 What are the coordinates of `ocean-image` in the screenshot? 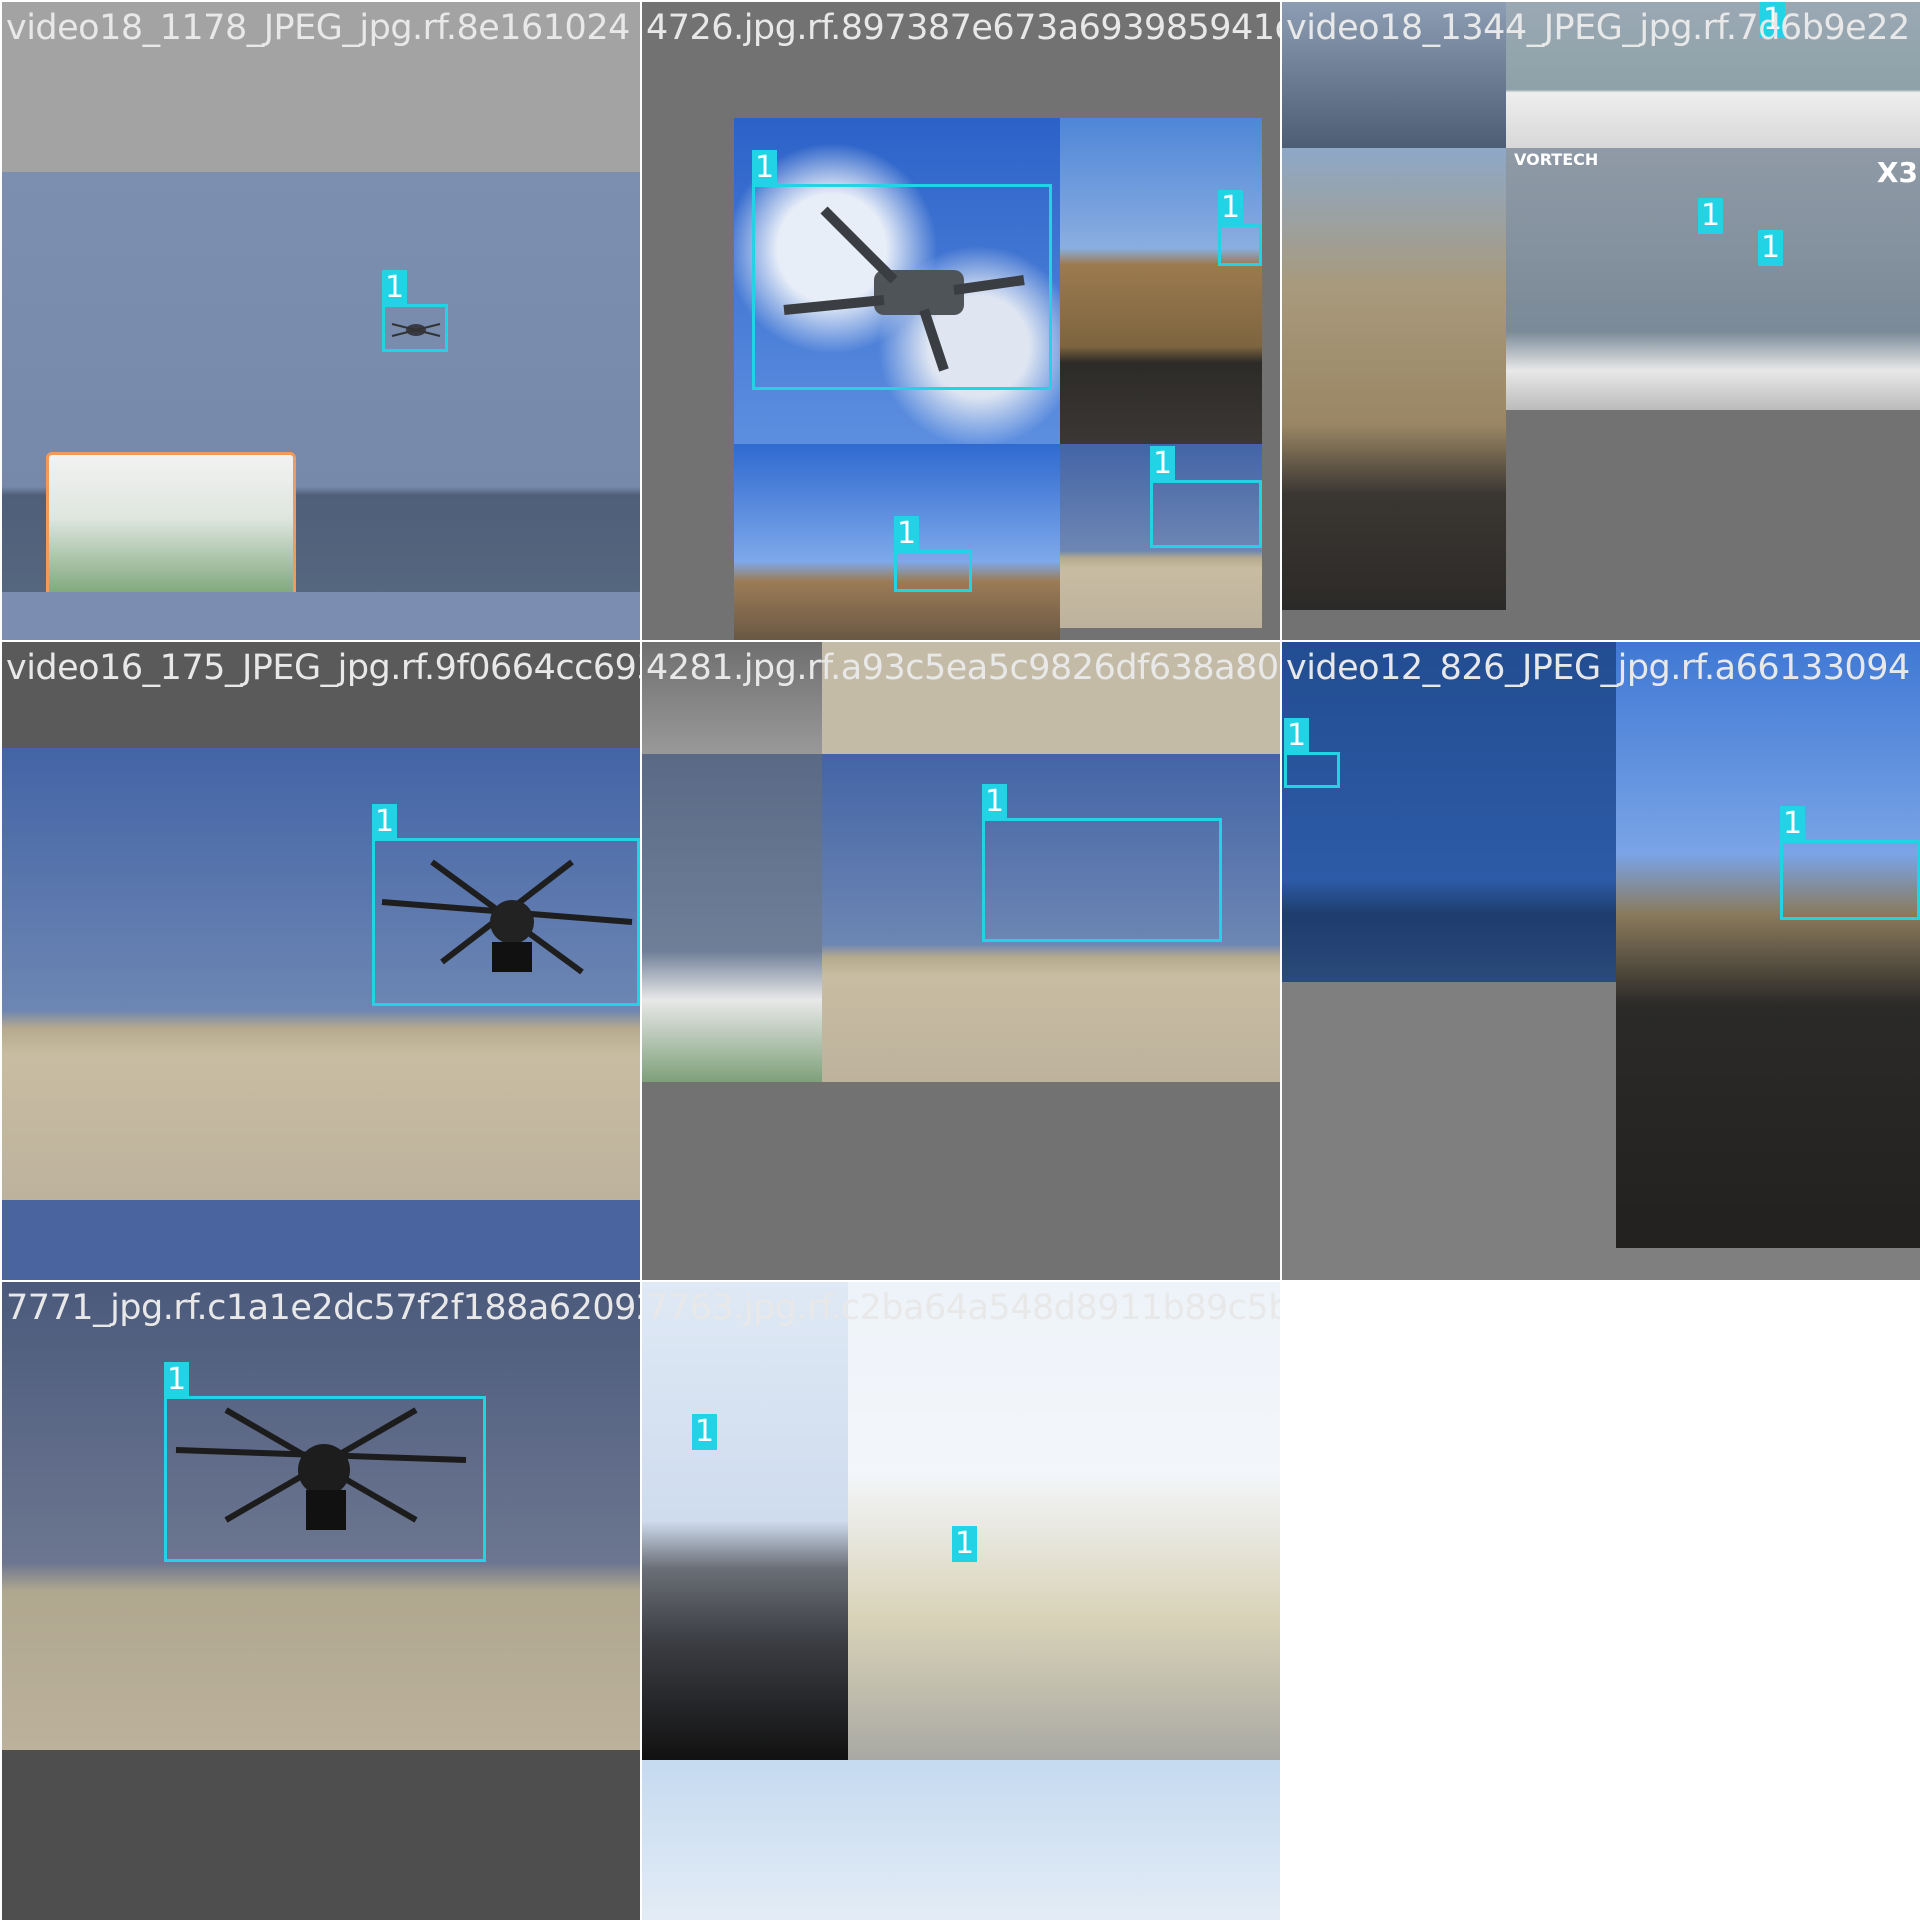 It's located at (732, 918).